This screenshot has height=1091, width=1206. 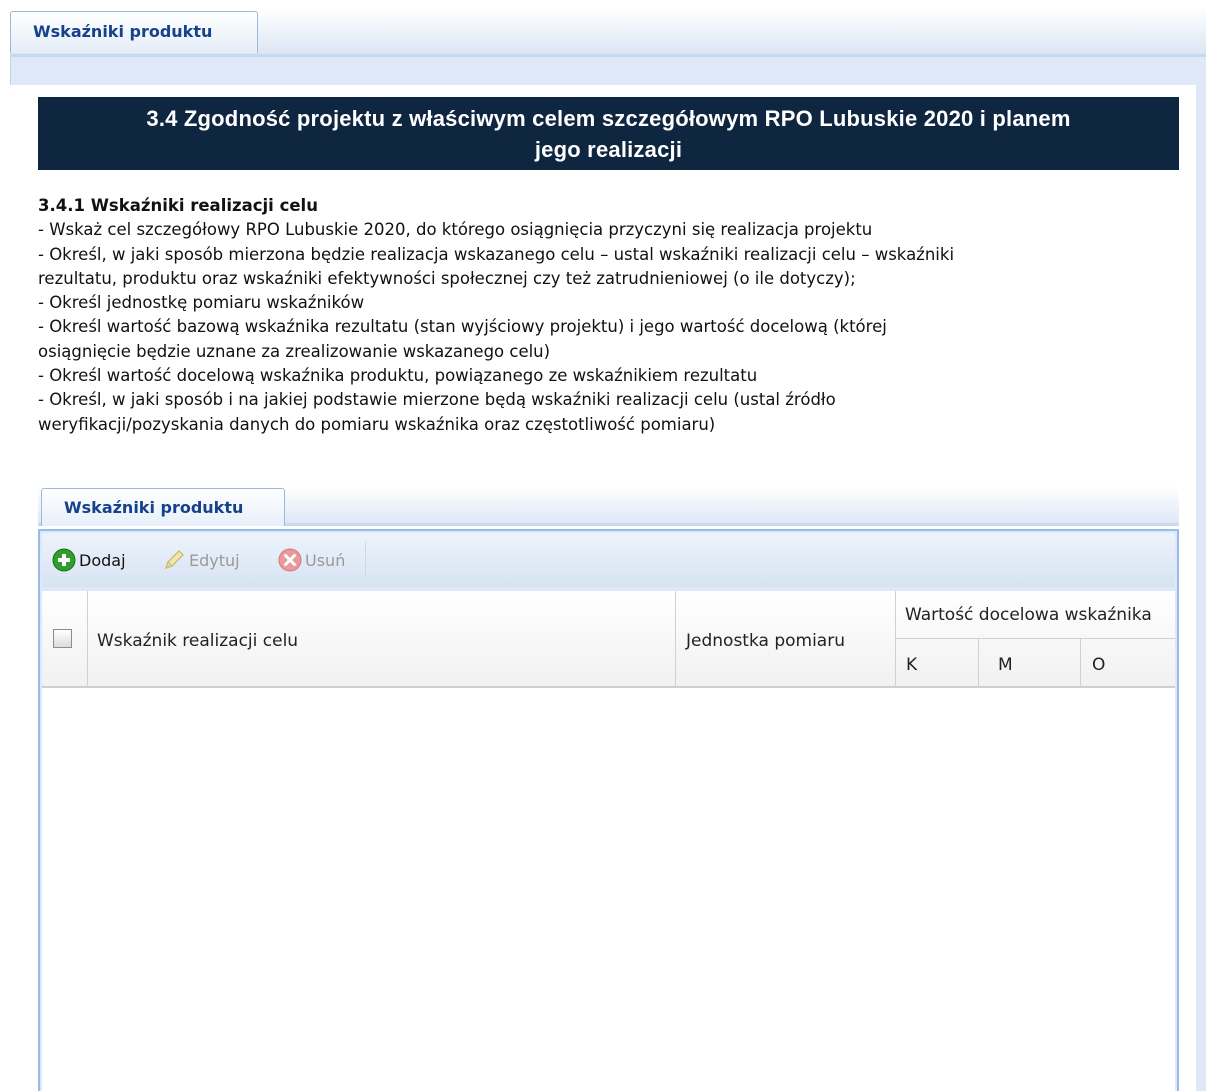 I want to click on pencil-icon, so click(x=174, y=559).